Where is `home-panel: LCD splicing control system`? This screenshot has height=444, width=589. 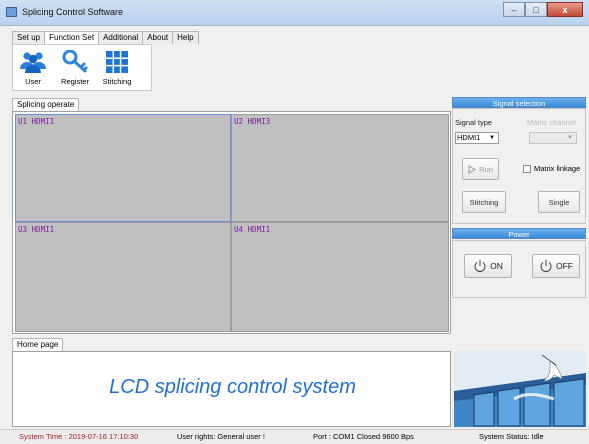
home-panel: LCD splicing control system is located at coordinates (231, 389).